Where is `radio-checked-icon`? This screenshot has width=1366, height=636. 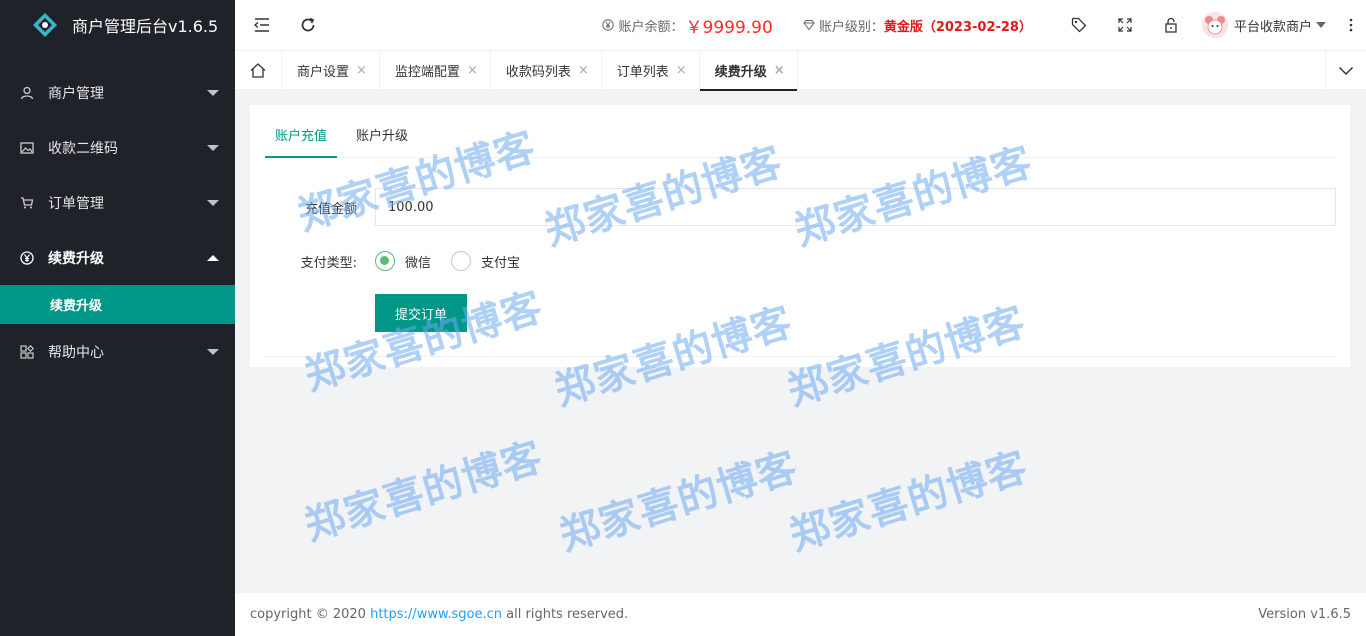
radio-checked-icon is located at coordinates (385, 261).